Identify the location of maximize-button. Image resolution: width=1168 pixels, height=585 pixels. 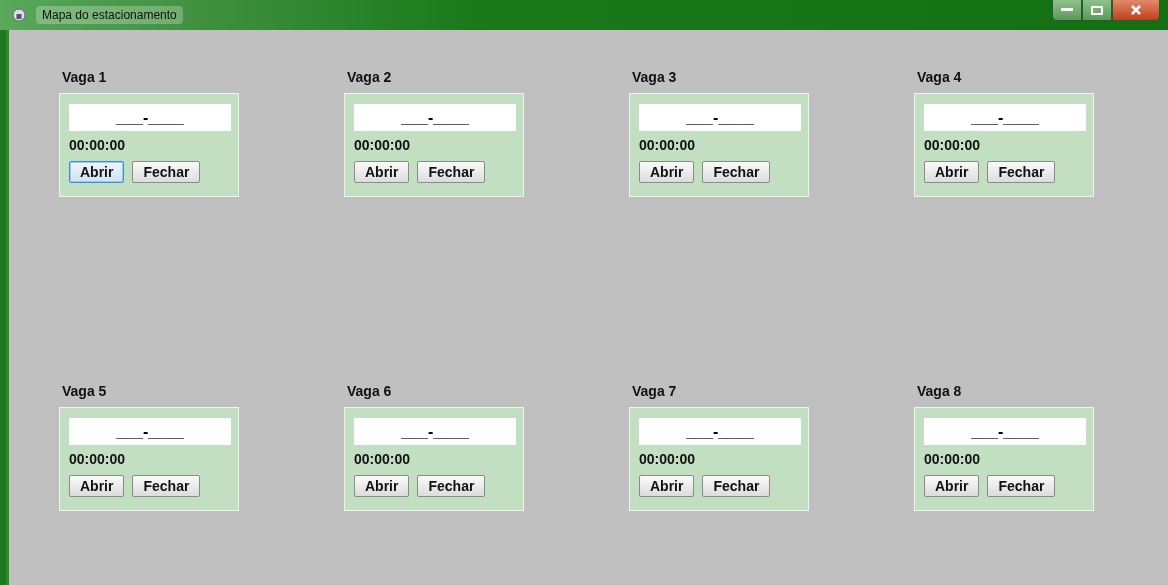
(1097, 10).